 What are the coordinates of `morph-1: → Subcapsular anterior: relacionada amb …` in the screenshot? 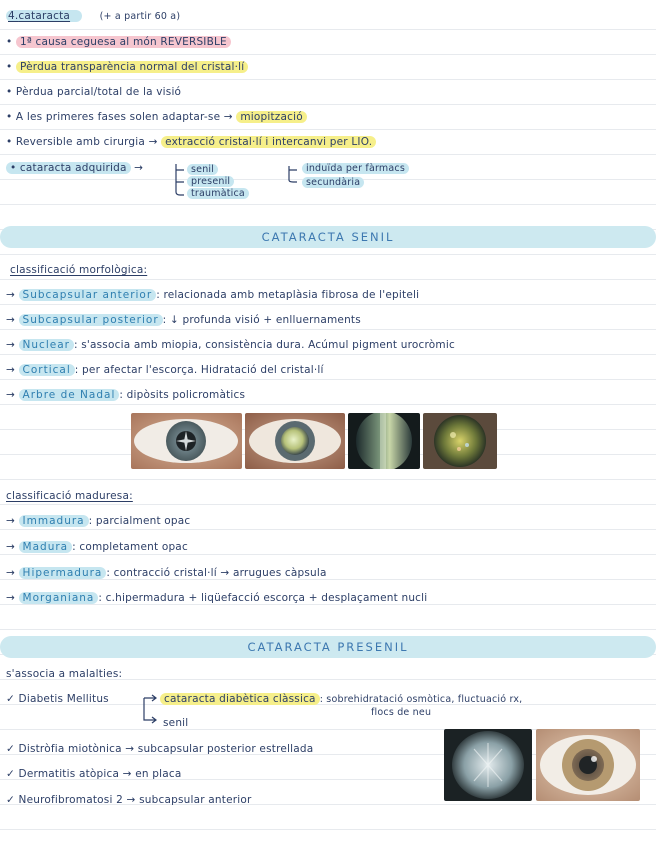 It's located at (213, 295).